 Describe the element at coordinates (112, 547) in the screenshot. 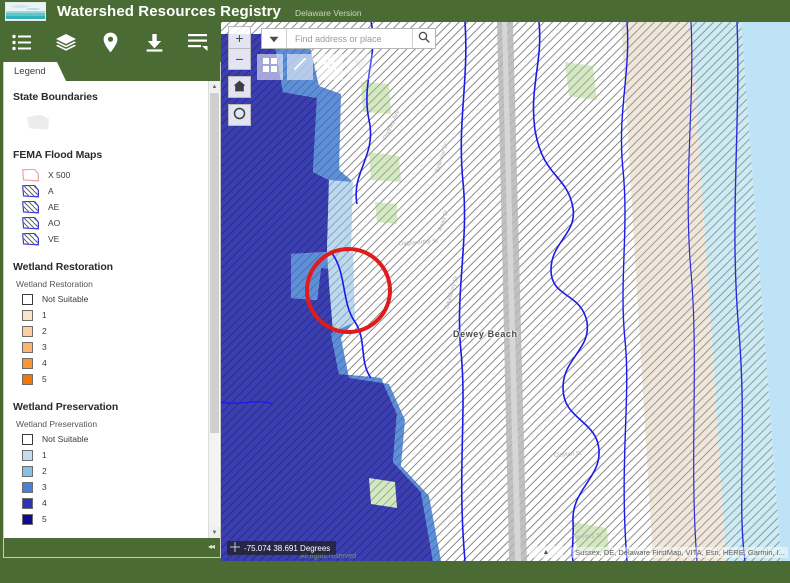

I see `panel-footer: ◂◂` at that location.